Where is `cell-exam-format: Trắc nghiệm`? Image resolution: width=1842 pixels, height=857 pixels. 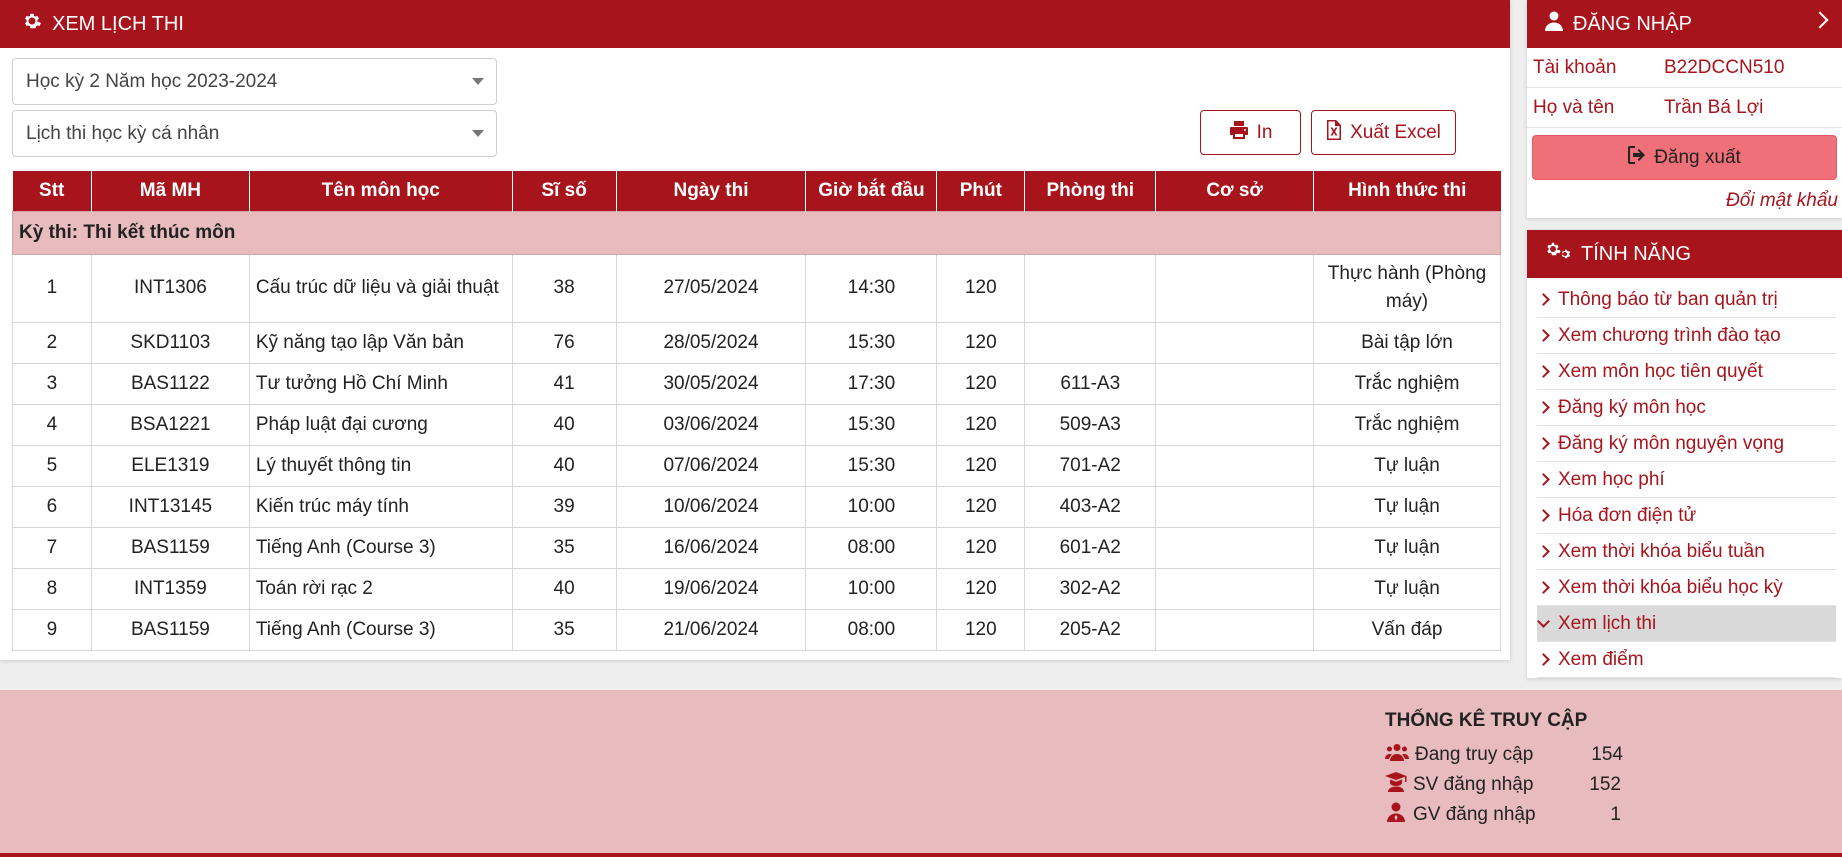 cell-exam-format: Trắc nghiệm is located at coordinates (1407, 424).